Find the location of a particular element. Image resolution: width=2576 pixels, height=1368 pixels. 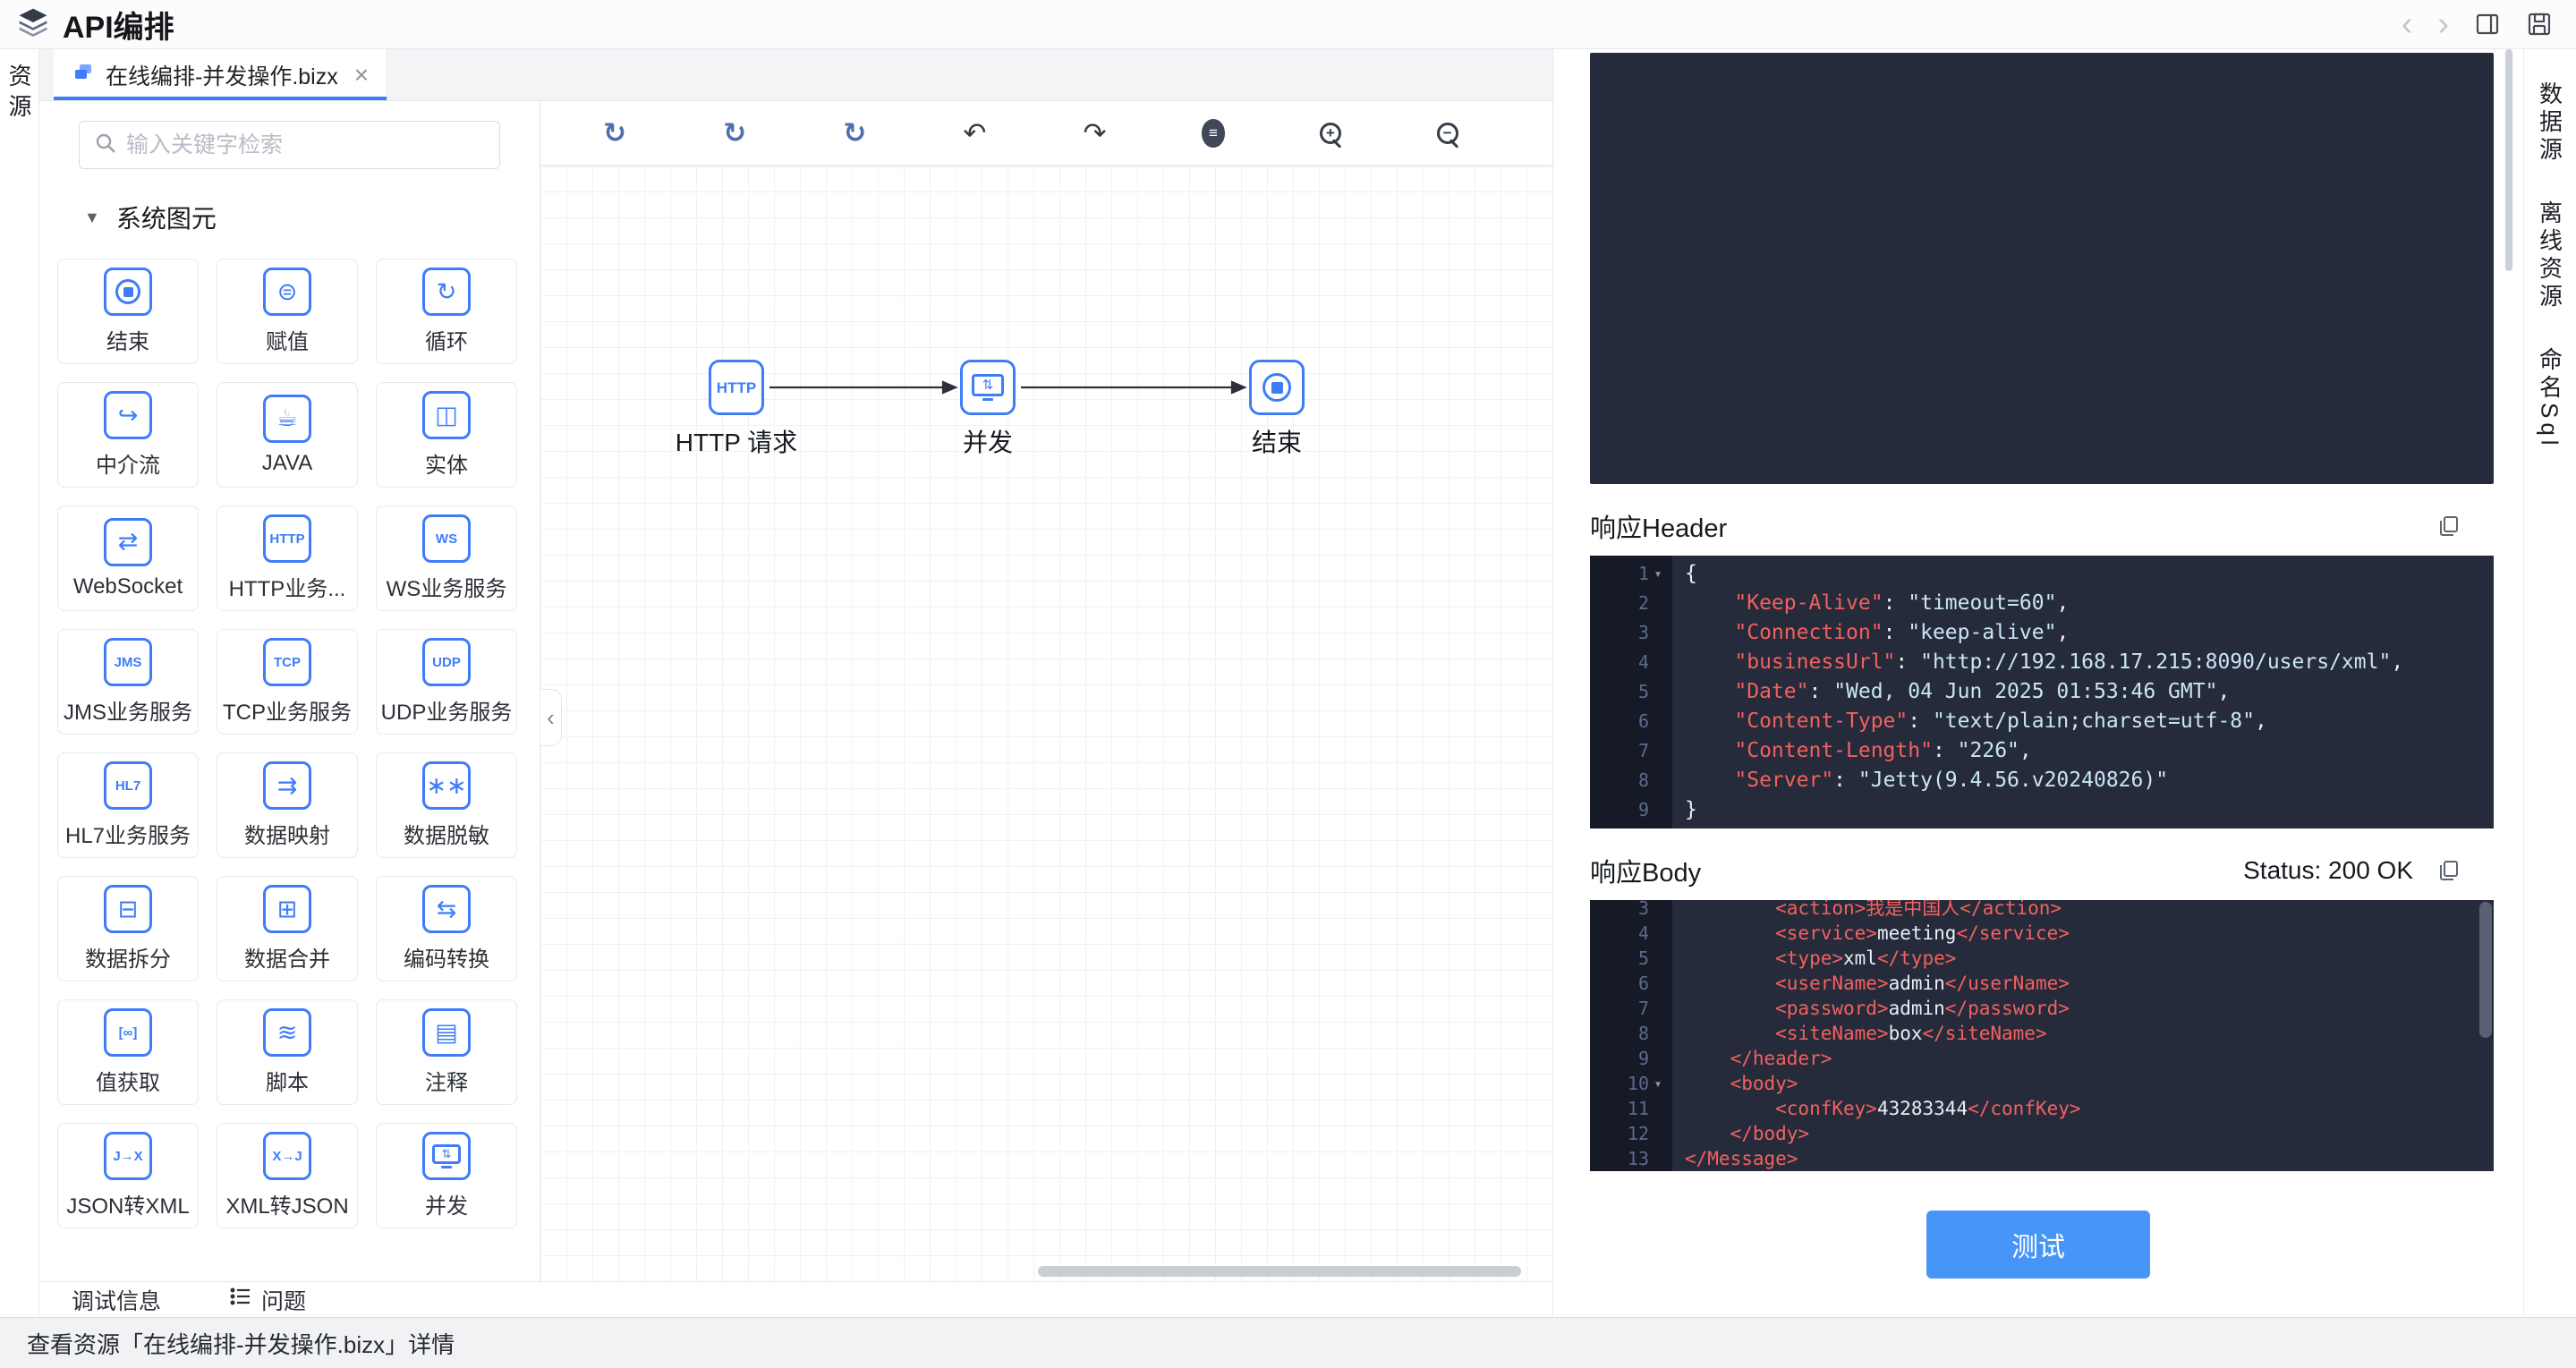

code-line: 9 </header> is located at coordinates (1734, 1058).